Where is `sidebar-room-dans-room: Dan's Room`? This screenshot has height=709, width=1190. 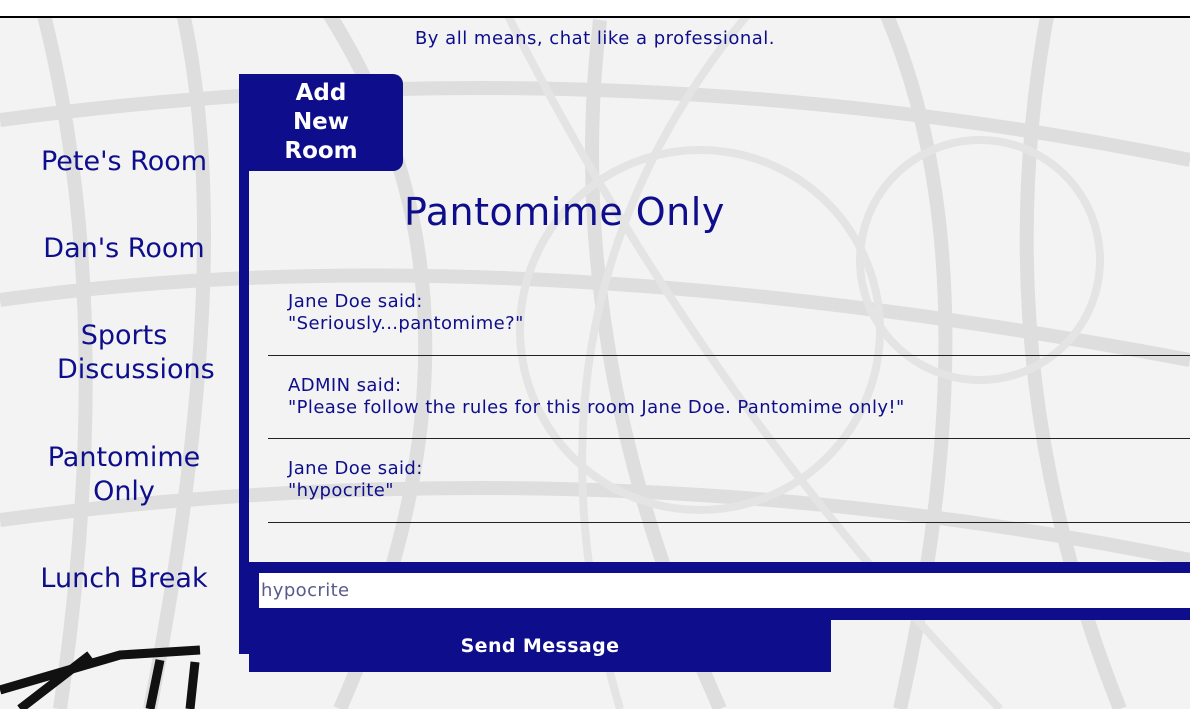
sidebar-room-dans-room: Dan's Room is located at coordinates (124, 249).